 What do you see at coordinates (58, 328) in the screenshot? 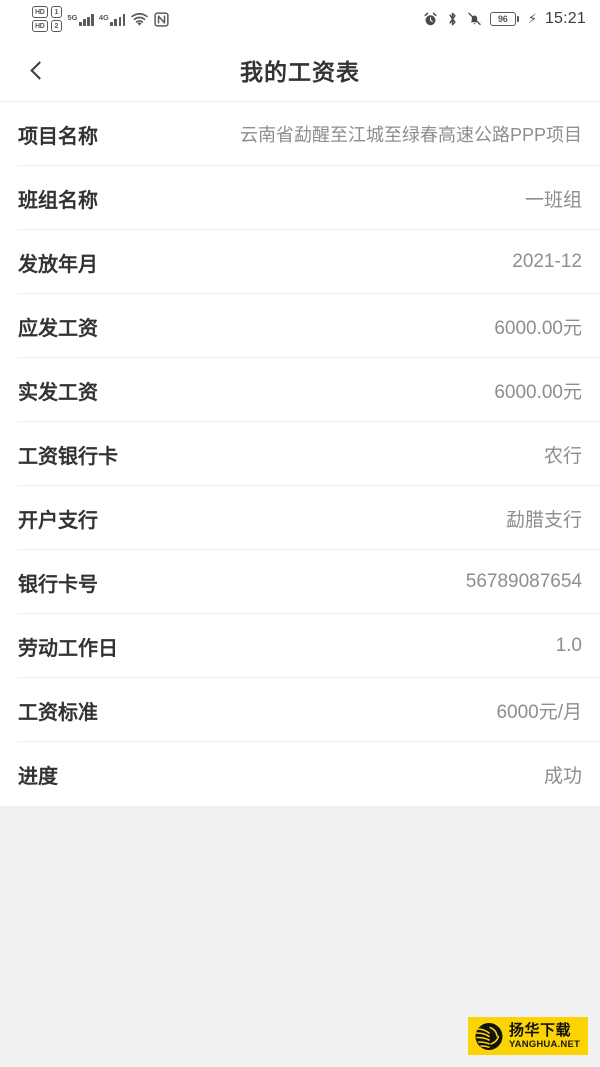
I see `row-label: 应发工资` at bounding box center [58, 328].